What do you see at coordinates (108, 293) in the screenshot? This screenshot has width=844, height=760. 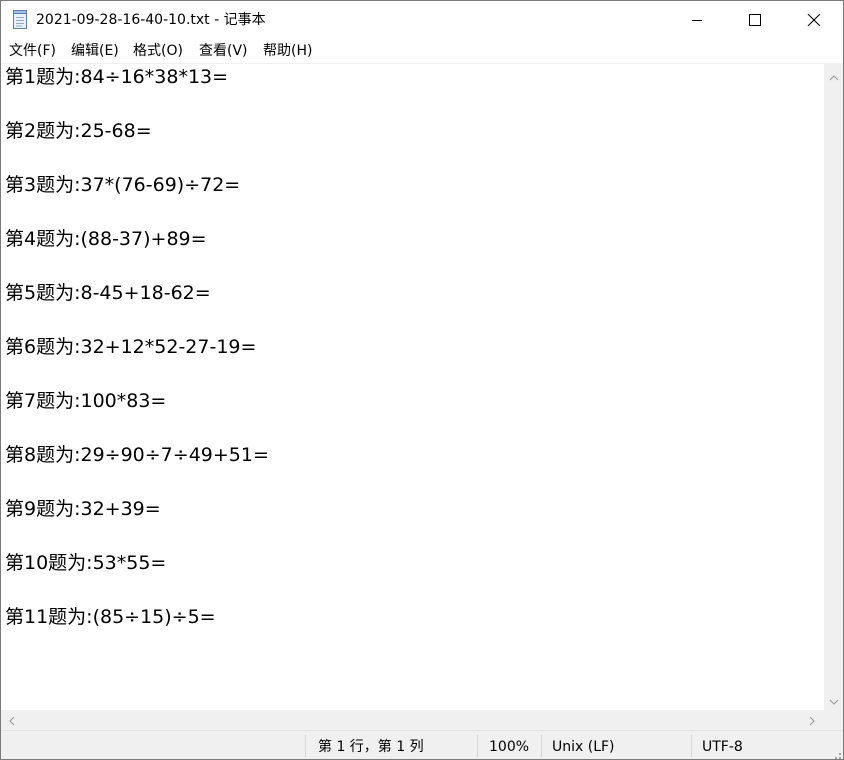 I see `text-line: 第5题为:8-45+18-62=` at bounding box center [108, 293].